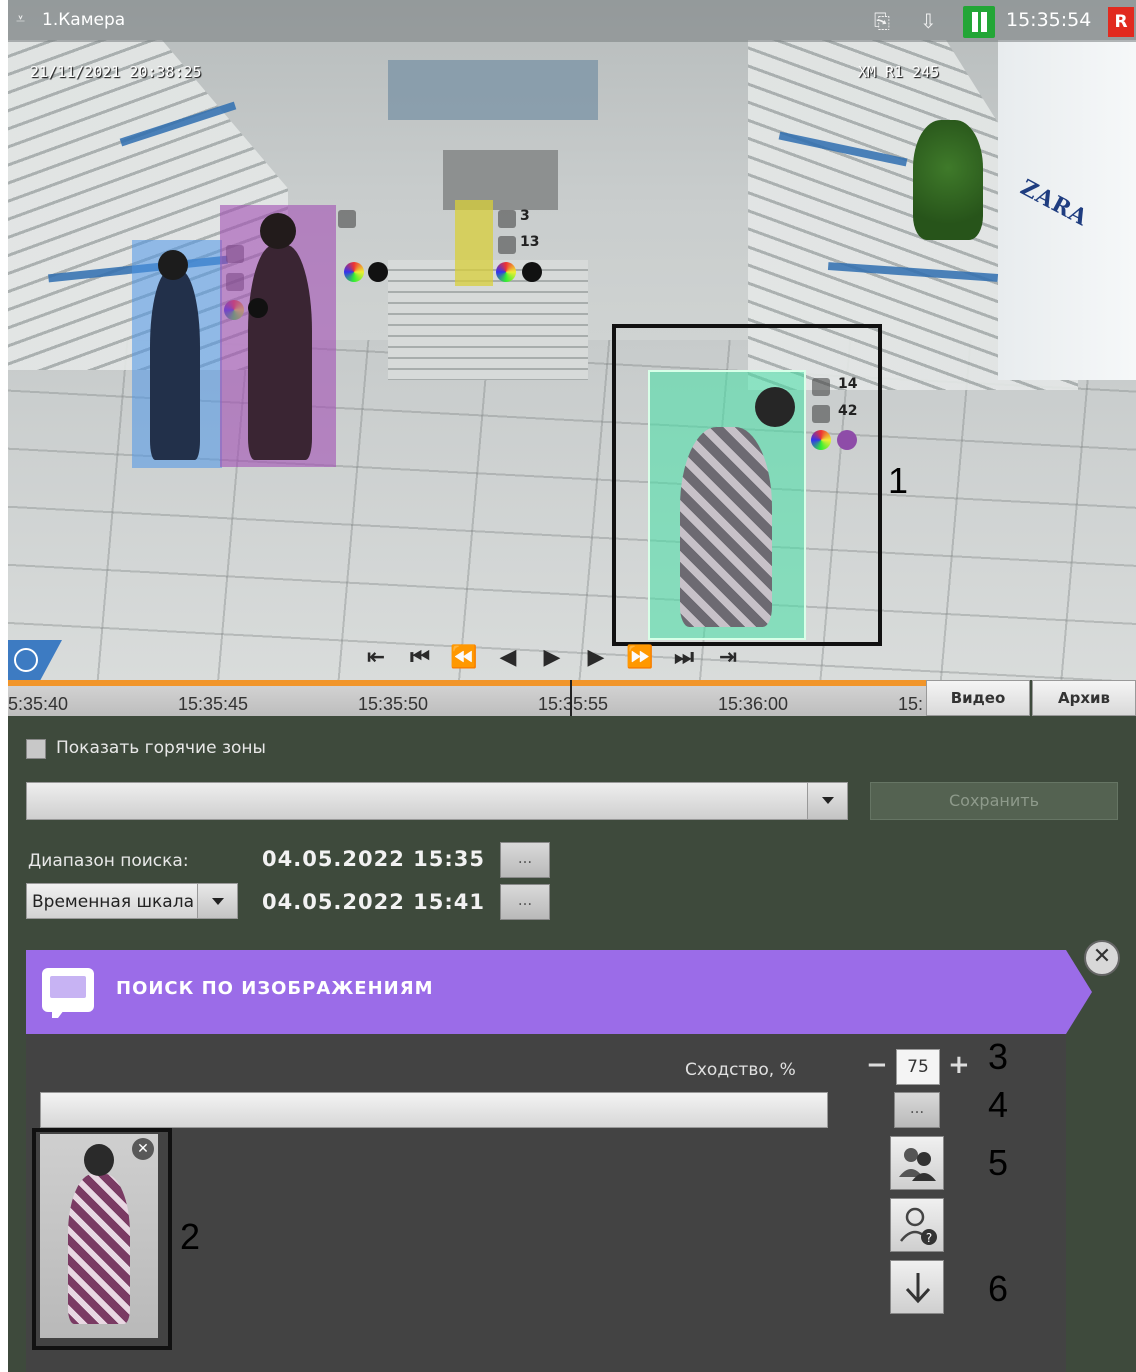  I want to click on image-search-title: ПОИСК ПО ИЗОБРАЖЕНИЯМ, so click(275, 988).